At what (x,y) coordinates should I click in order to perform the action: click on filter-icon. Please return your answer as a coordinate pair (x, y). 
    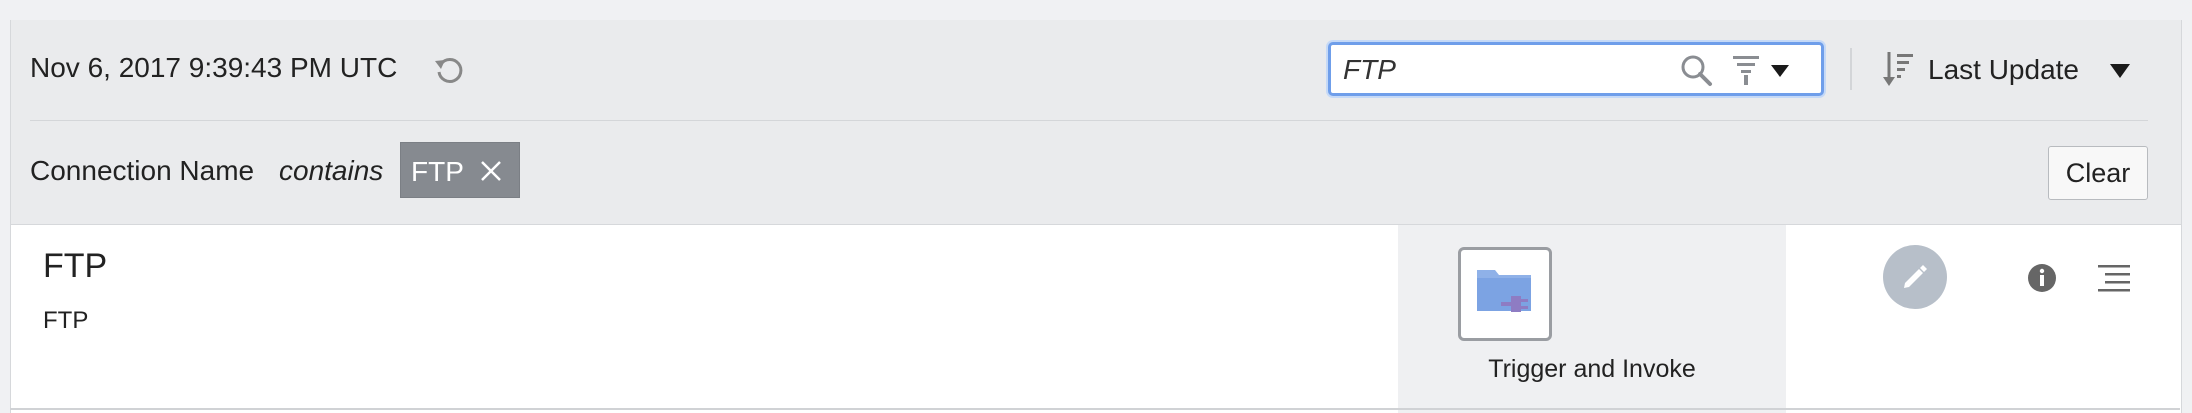
    Looking at the image, I should click on (1746, 70).